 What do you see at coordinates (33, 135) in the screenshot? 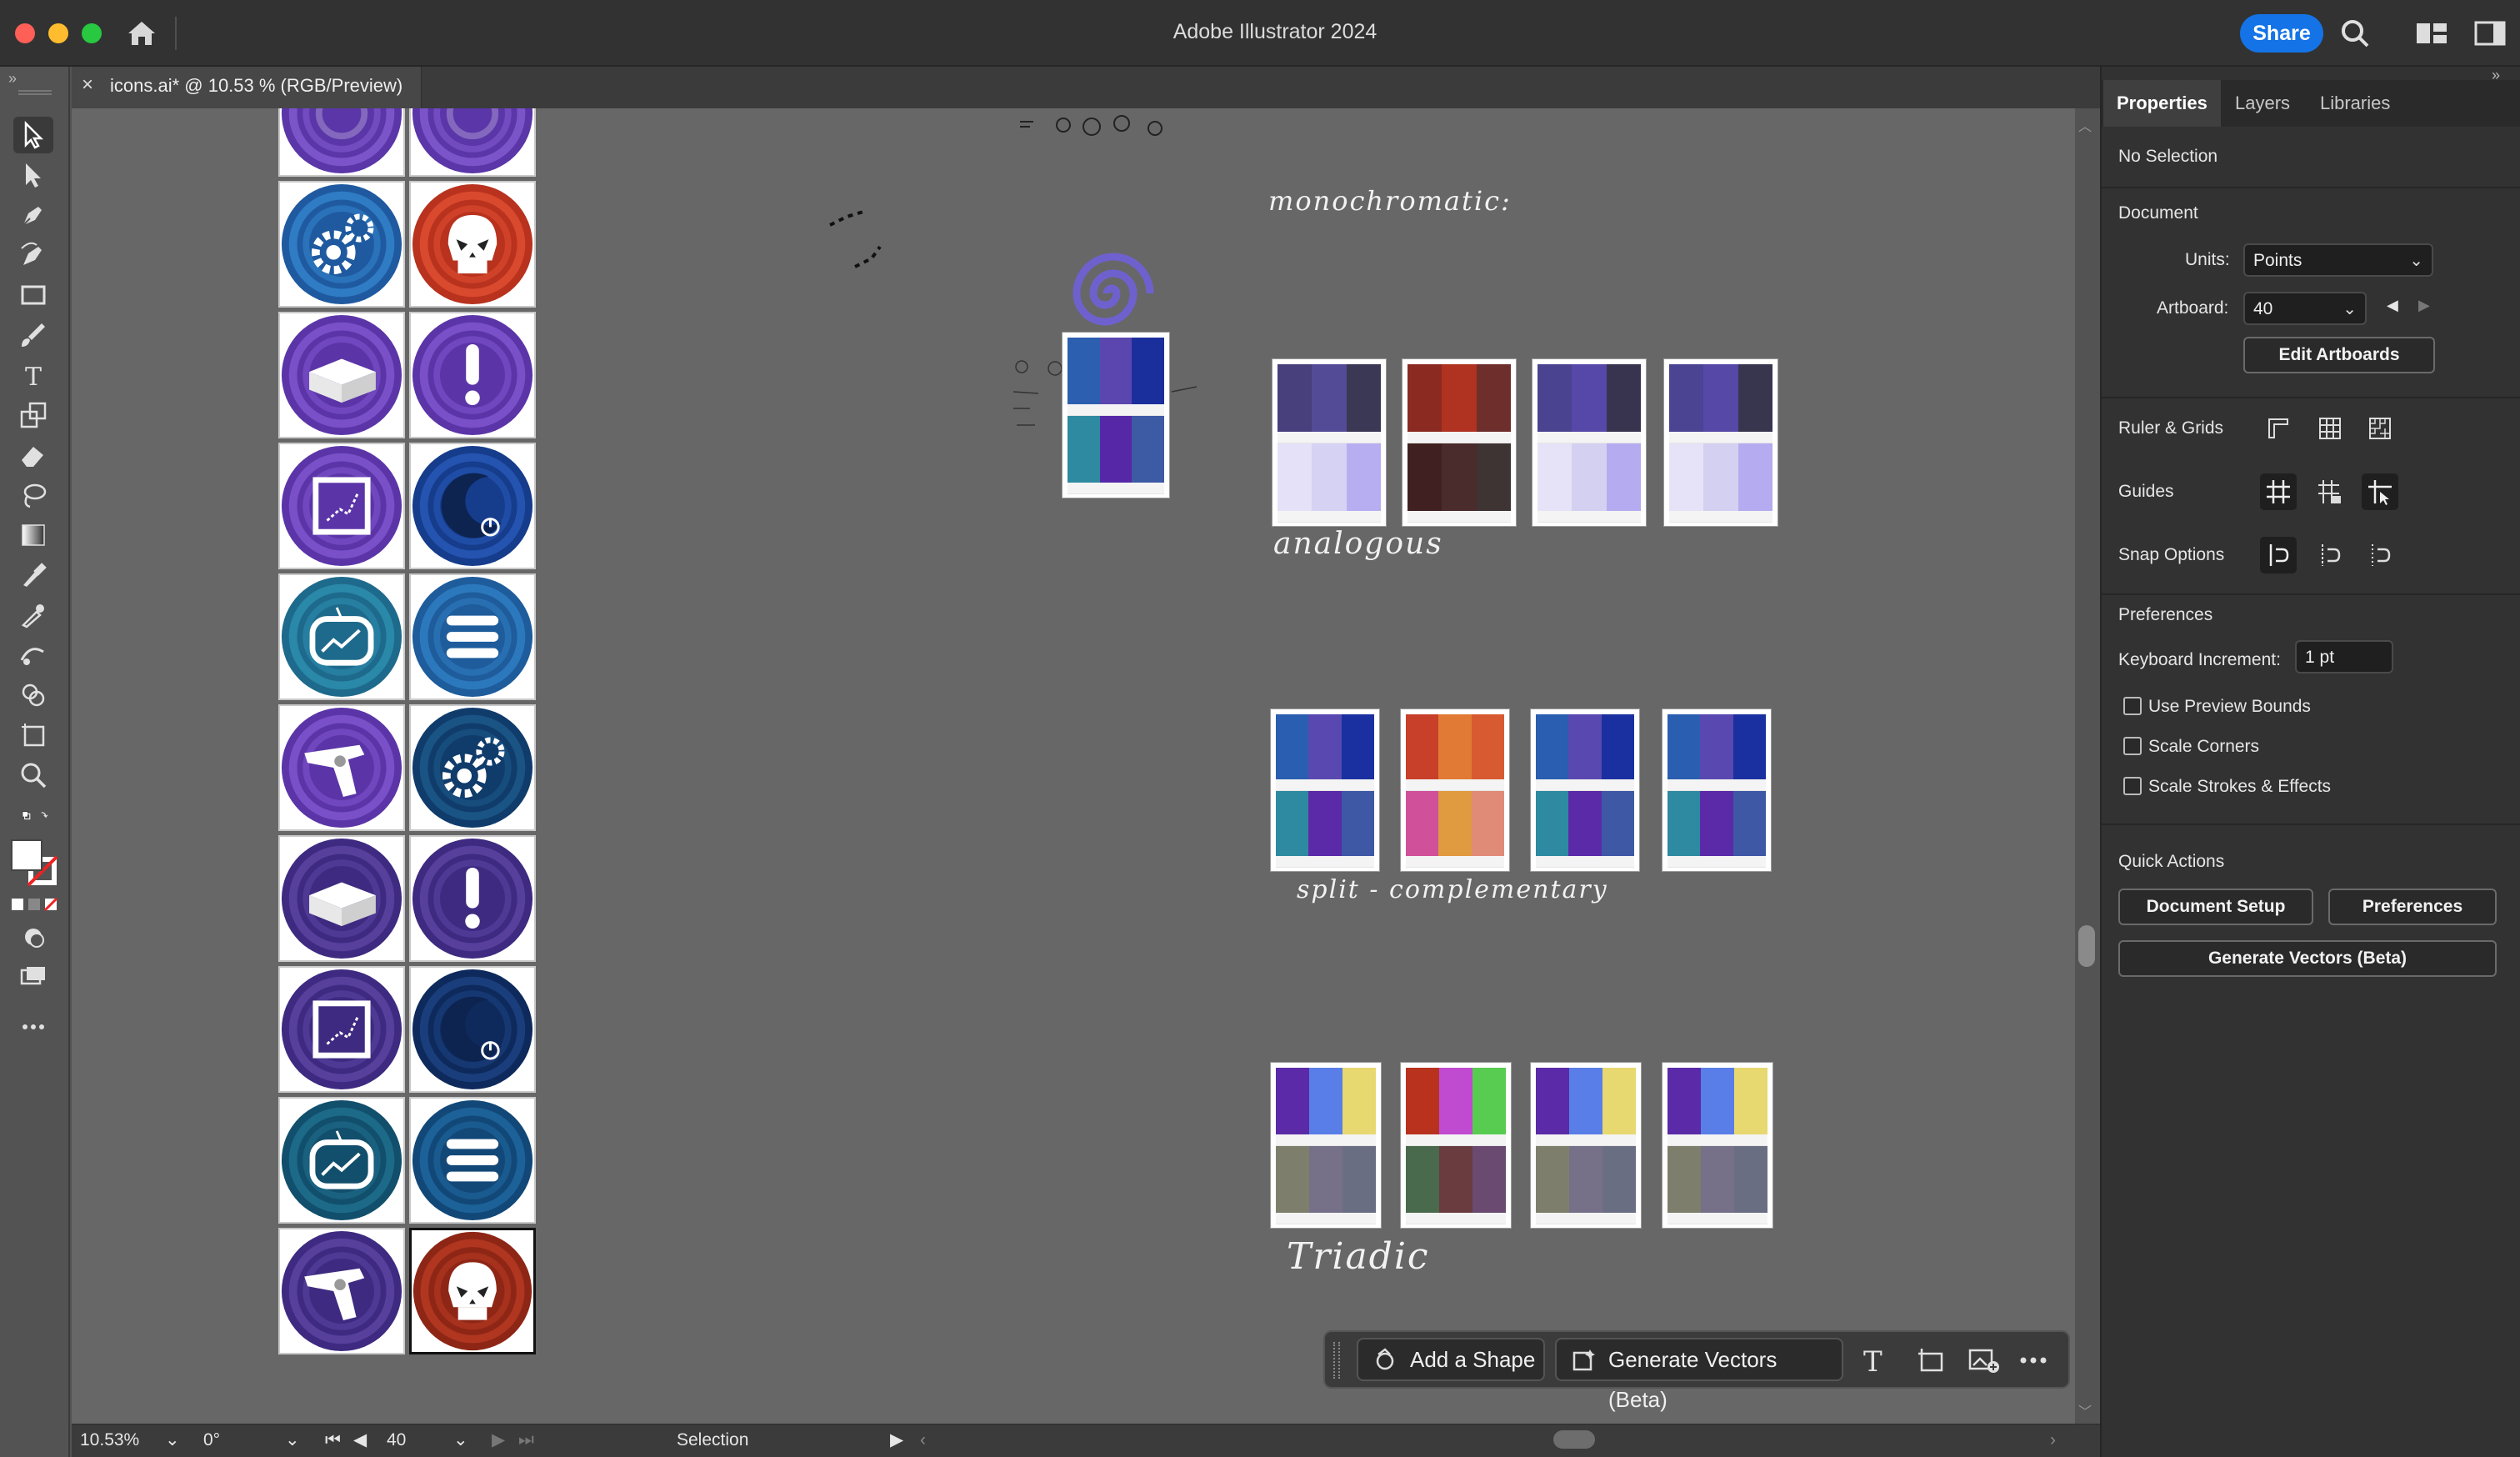
I see `selection-tool-icon` at bounding box center [33, 135].